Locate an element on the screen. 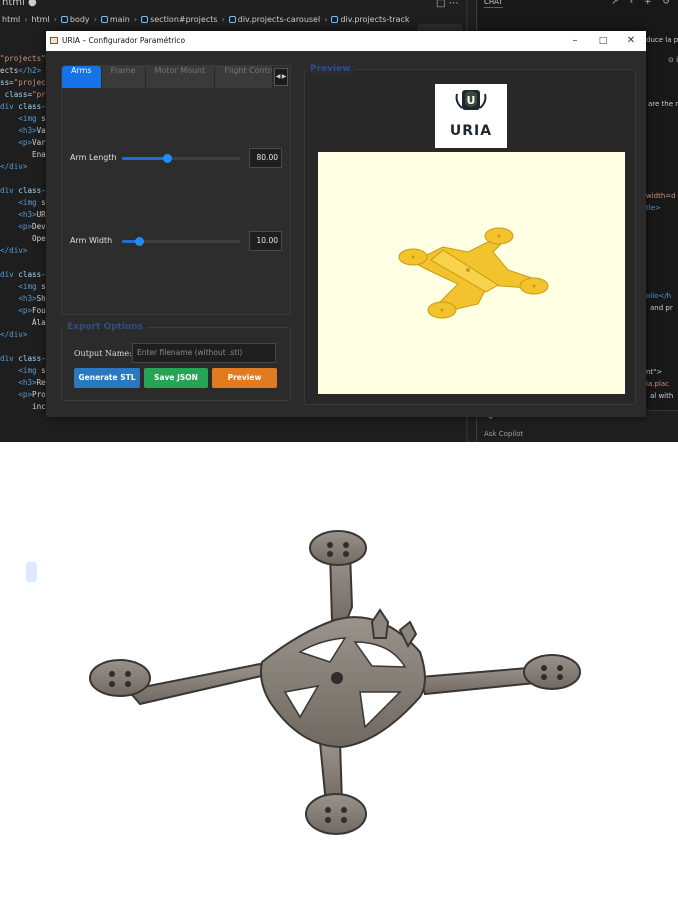 This screenshot has height=897, width=678. code-line: "projects"> is located at coordinates (25, 58).